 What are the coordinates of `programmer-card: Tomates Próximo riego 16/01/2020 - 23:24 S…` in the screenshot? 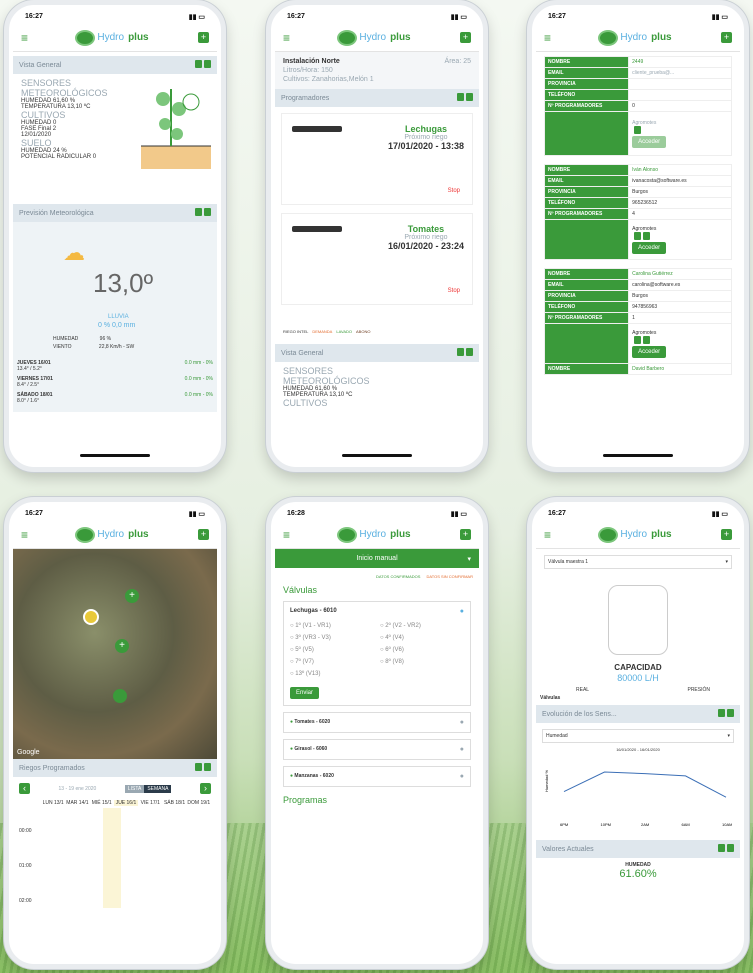 It's located at (377, 259).